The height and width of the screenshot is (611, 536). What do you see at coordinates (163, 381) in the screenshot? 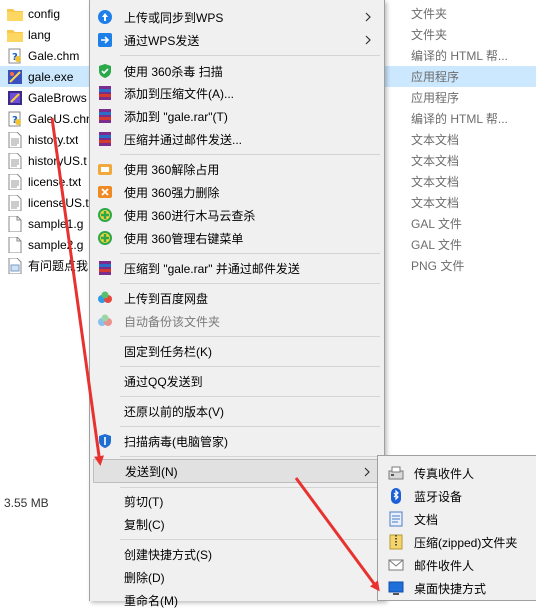
I see `menu-label: 通过QQ发送到` at bounding box center [163, 381].